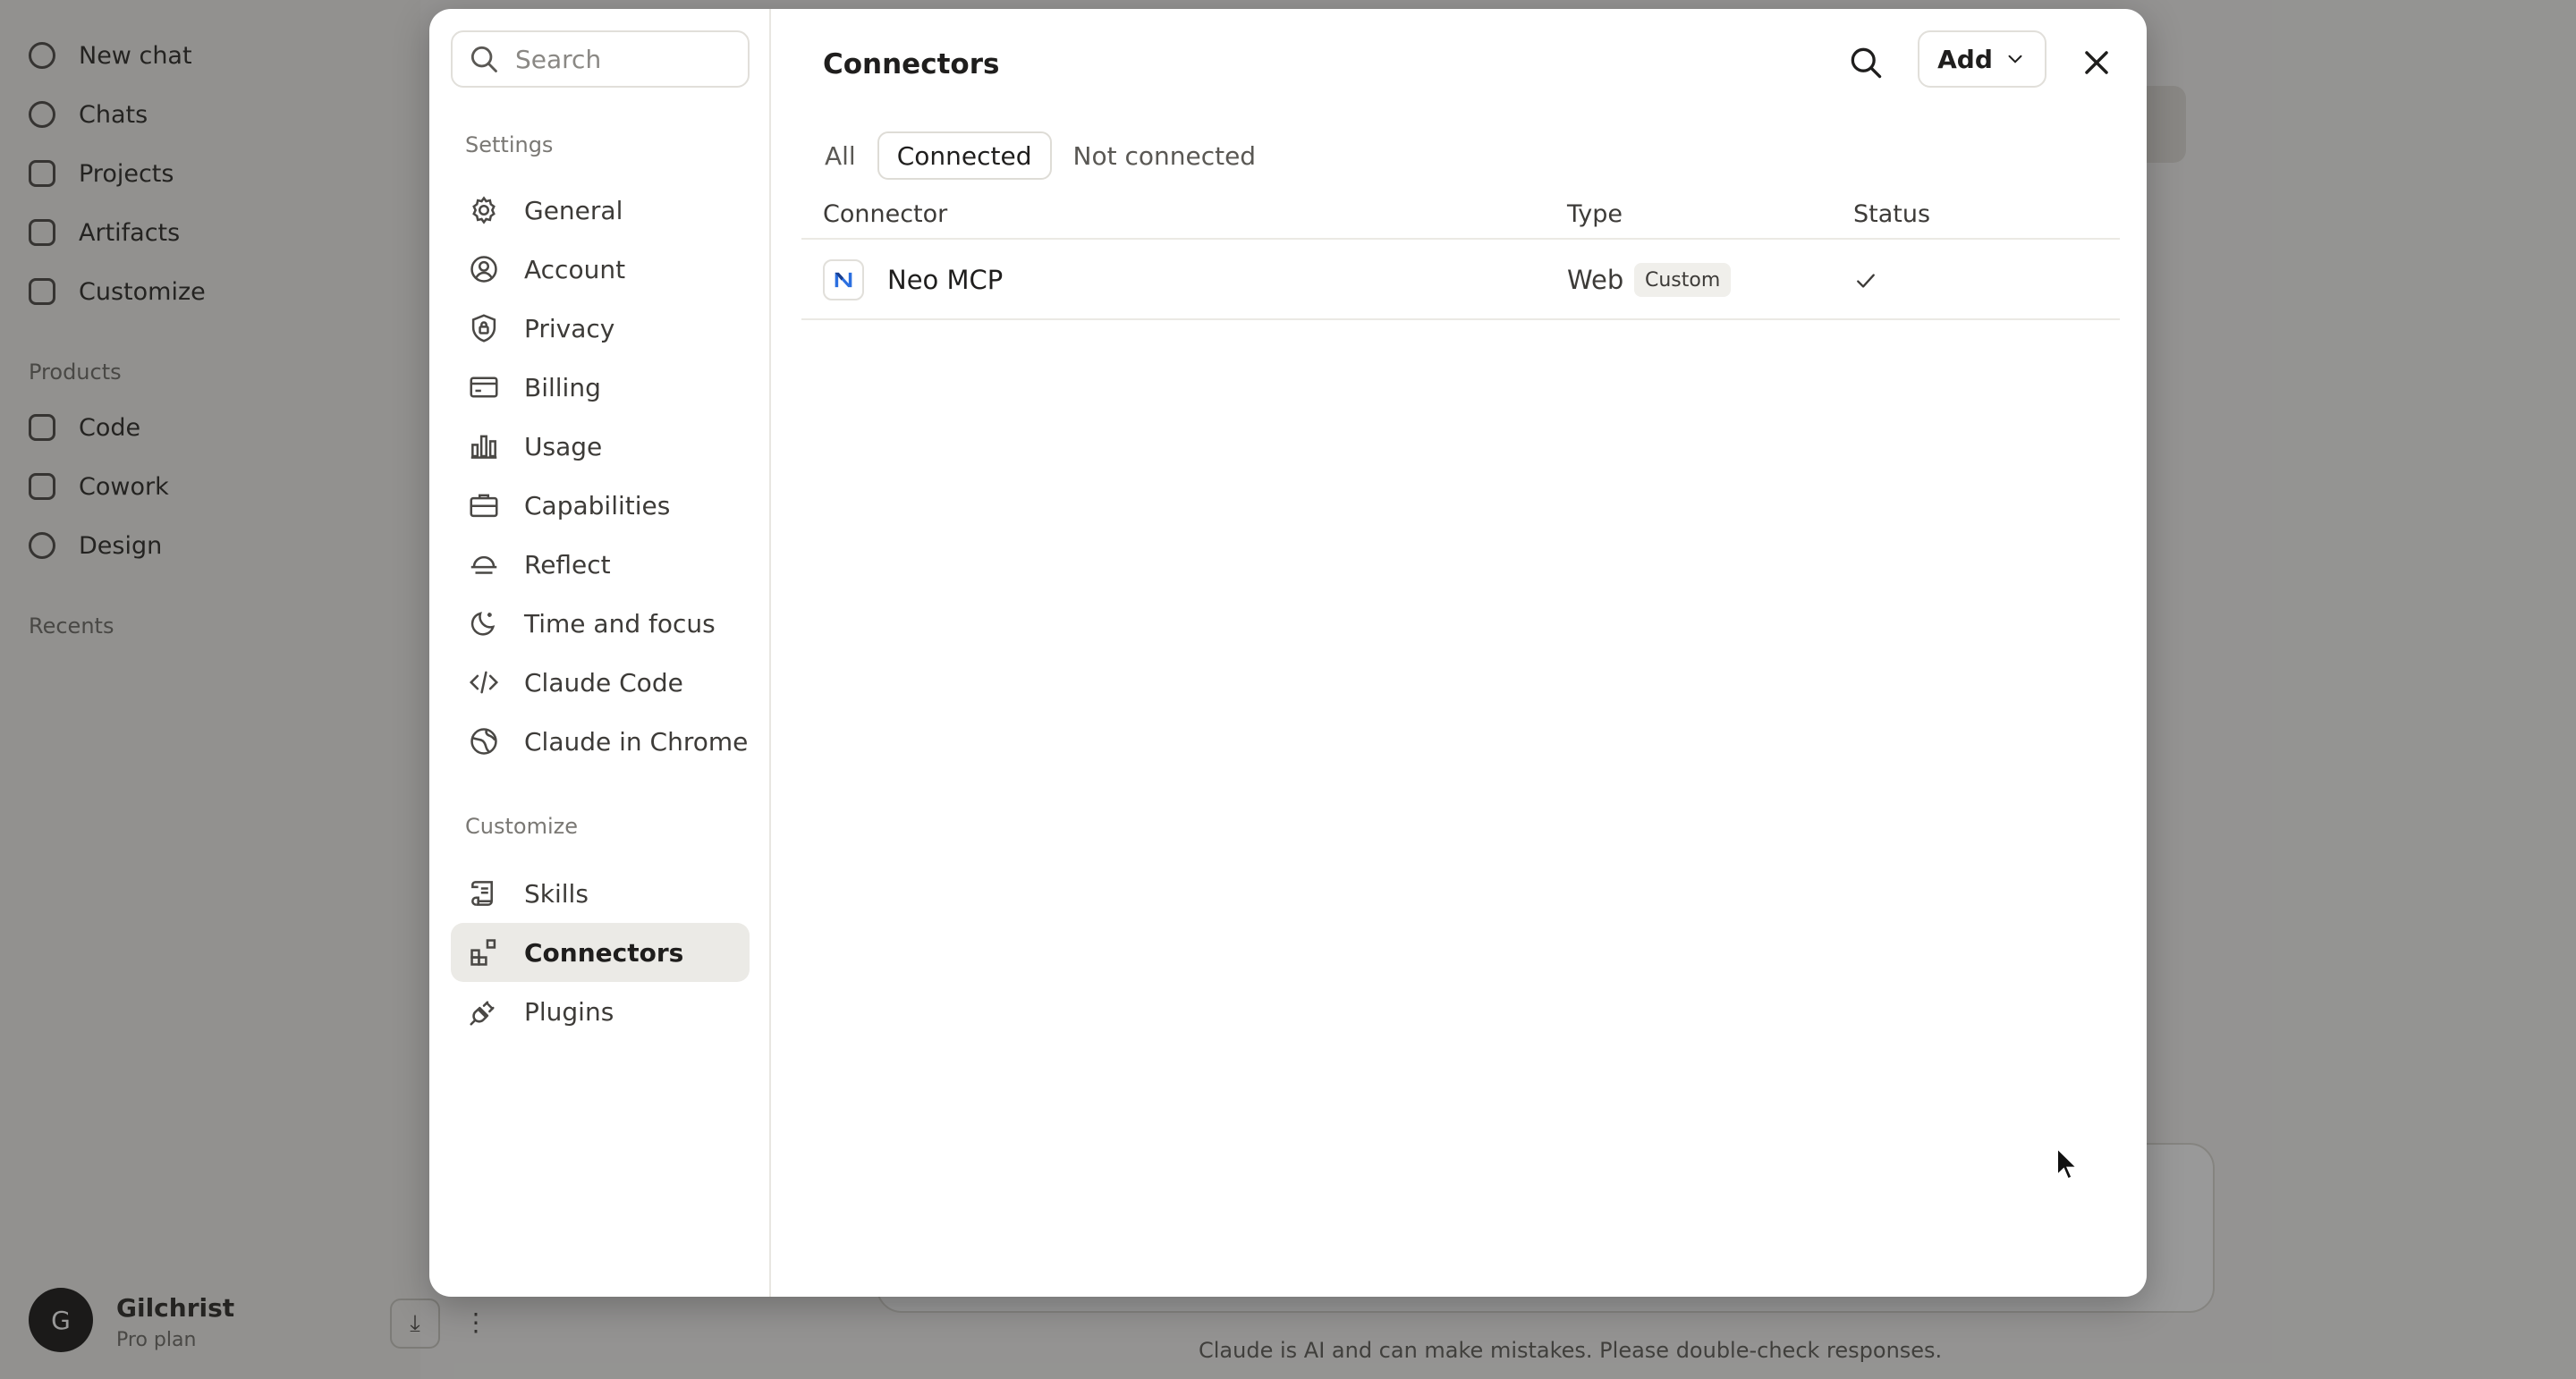  I want to click on nav-usage: Usage, so click(600, 446).